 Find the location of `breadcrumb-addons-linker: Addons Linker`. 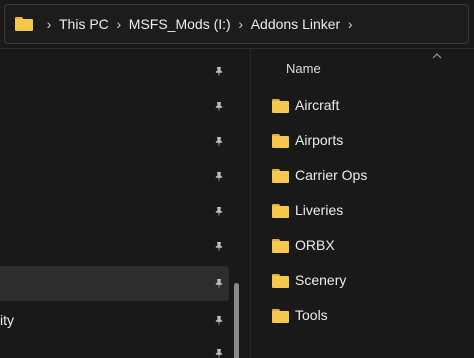

breadcrumb-addons-linker: Addons Linker is located at coordinates (296, 24).